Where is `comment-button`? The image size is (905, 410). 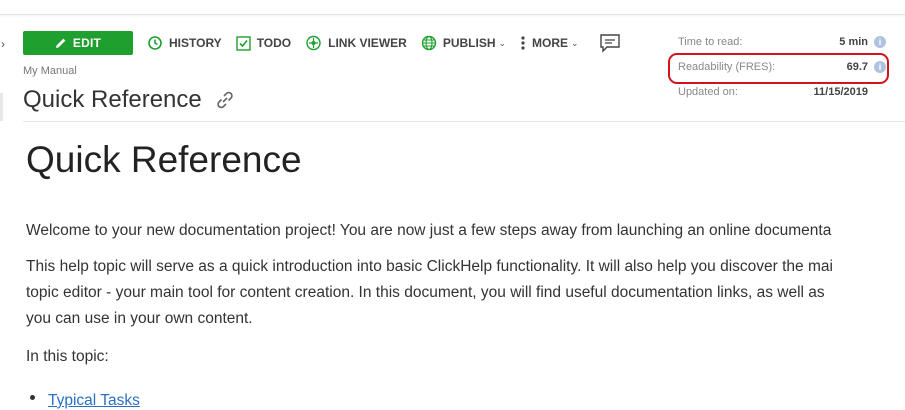 comment-button is located at coordinates (613, 43).